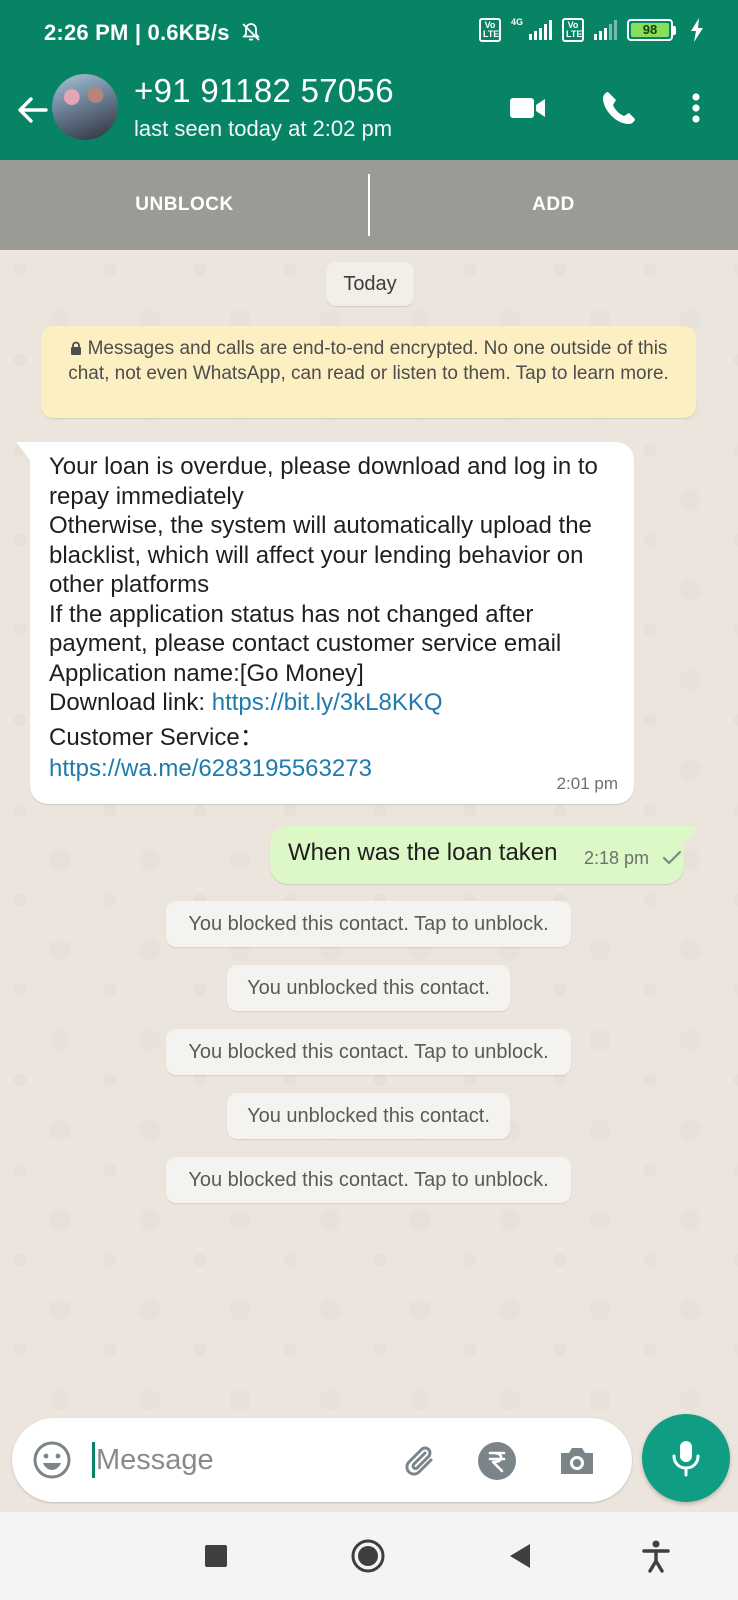 The width and height of the screenshot is (738, 1600). What do you see at coordinates (573, 30) in the screenshot?
I see `volte-badge-2: Vo LTE` at bounding box center [573, 30].